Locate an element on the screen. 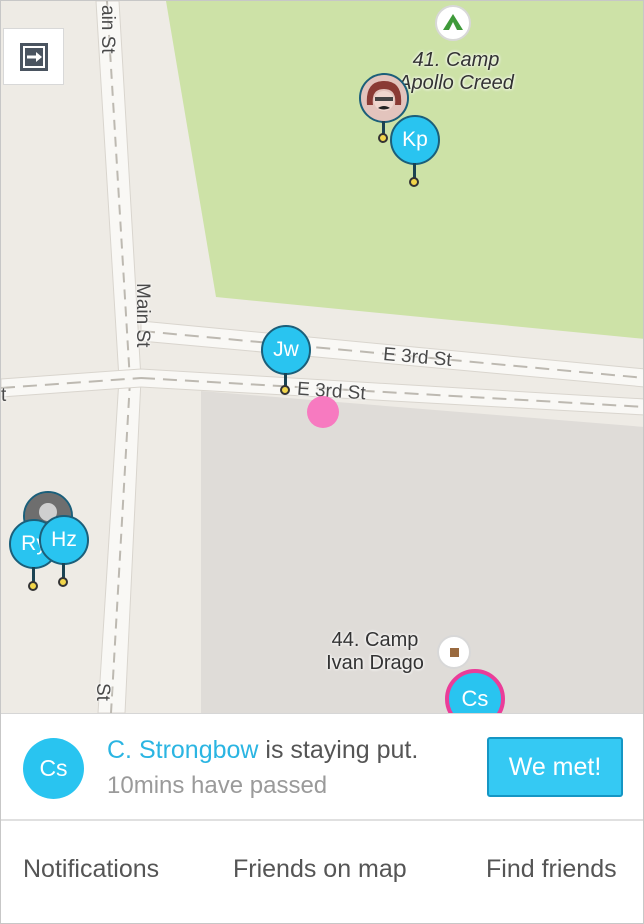 Image resolution: width=644 pixels, height=924 pixels. square-icon is located at coordinates (454, 652).